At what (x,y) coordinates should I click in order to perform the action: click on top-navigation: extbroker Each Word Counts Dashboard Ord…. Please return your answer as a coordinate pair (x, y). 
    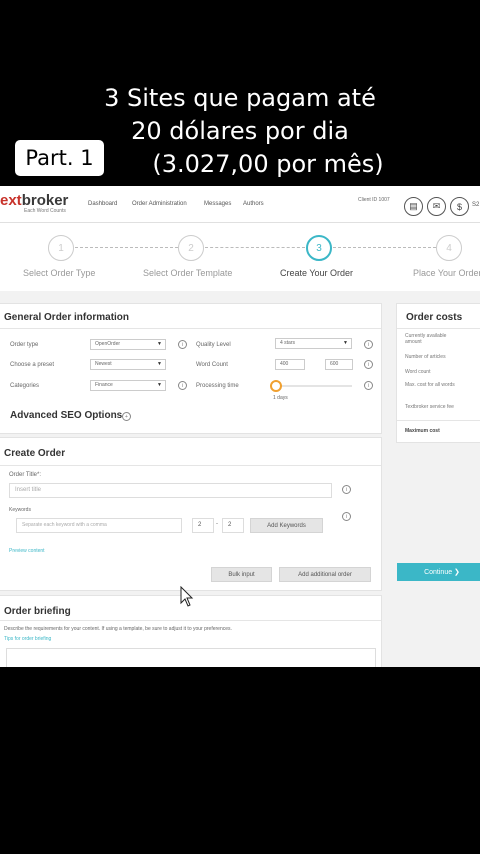
    Looking at the image, I should click on (240, 204).